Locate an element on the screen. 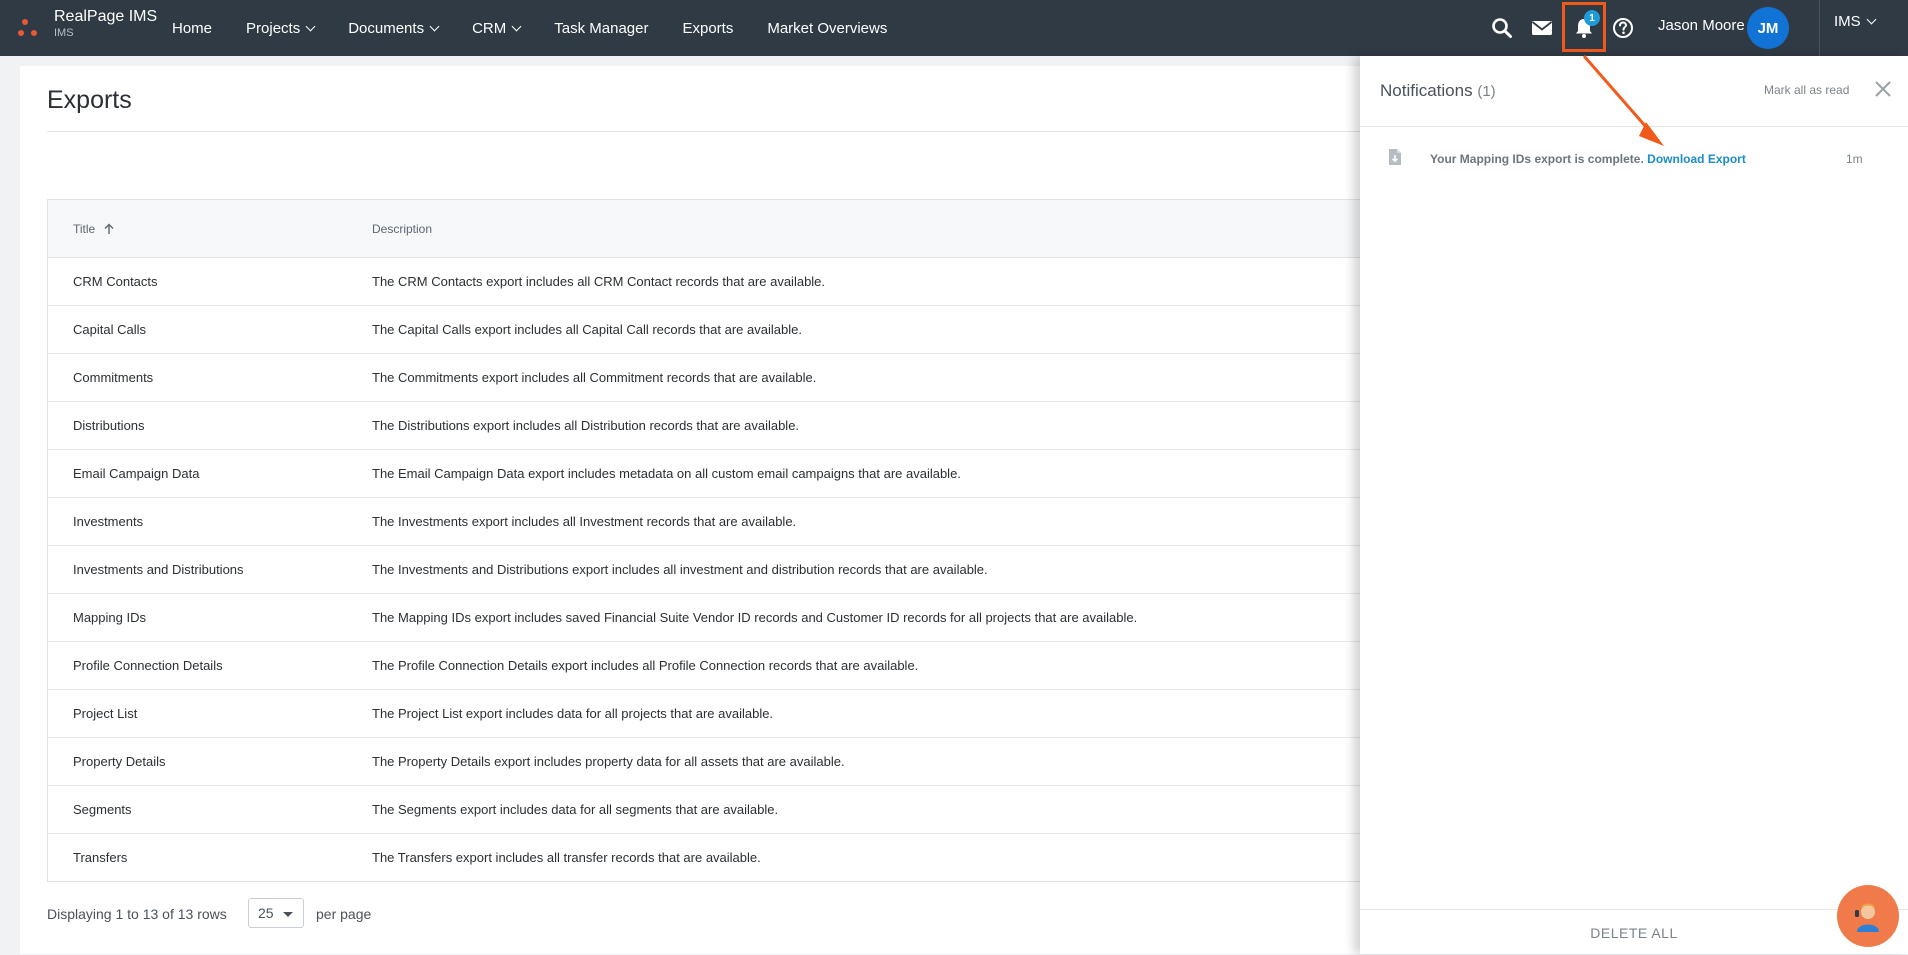 This screenshot has width=1908, height=955. brand-subtitle: IMS is located at coordinates (64, 33).